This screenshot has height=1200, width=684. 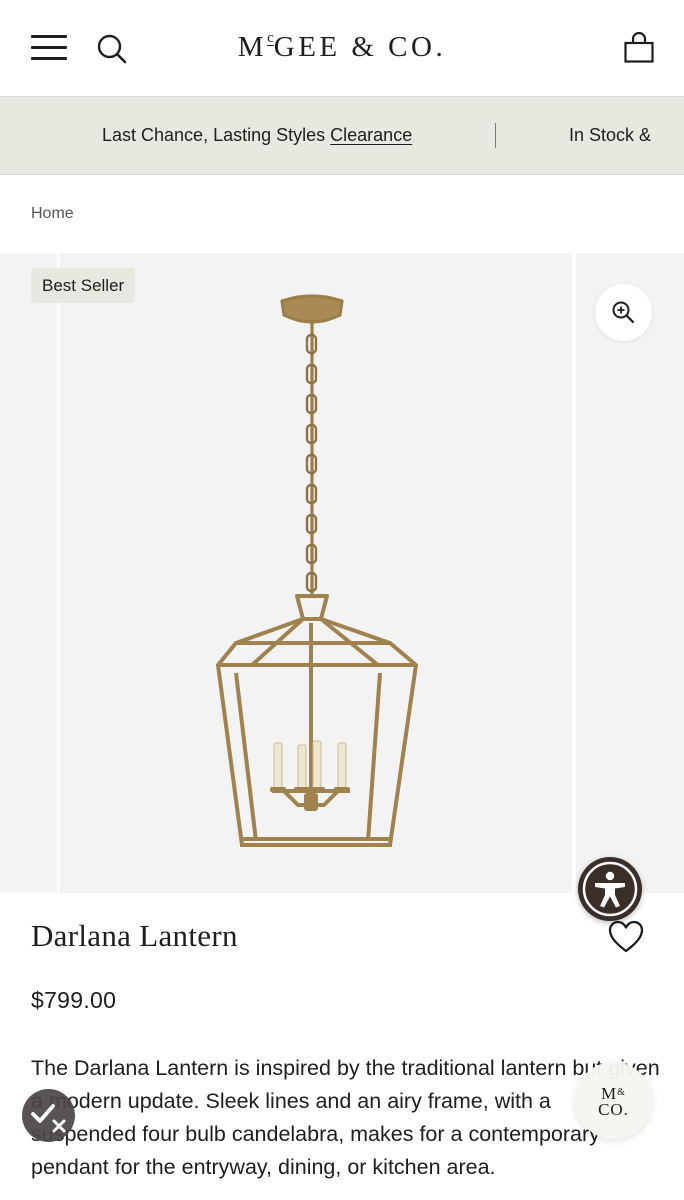 What do you see at coordinates (371, 135) in the screenshot?
I see `clearance-link: Clearance` at bounding box center [371, 135].